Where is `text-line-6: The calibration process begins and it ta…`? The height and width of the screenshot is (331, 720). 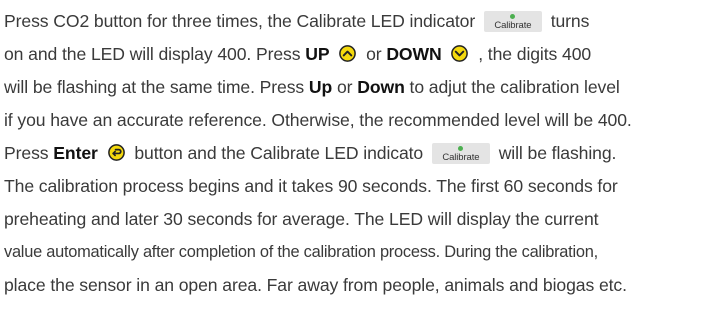
text-line-6: The calibration process begins and it ta… is located at coordinates (311, 186).